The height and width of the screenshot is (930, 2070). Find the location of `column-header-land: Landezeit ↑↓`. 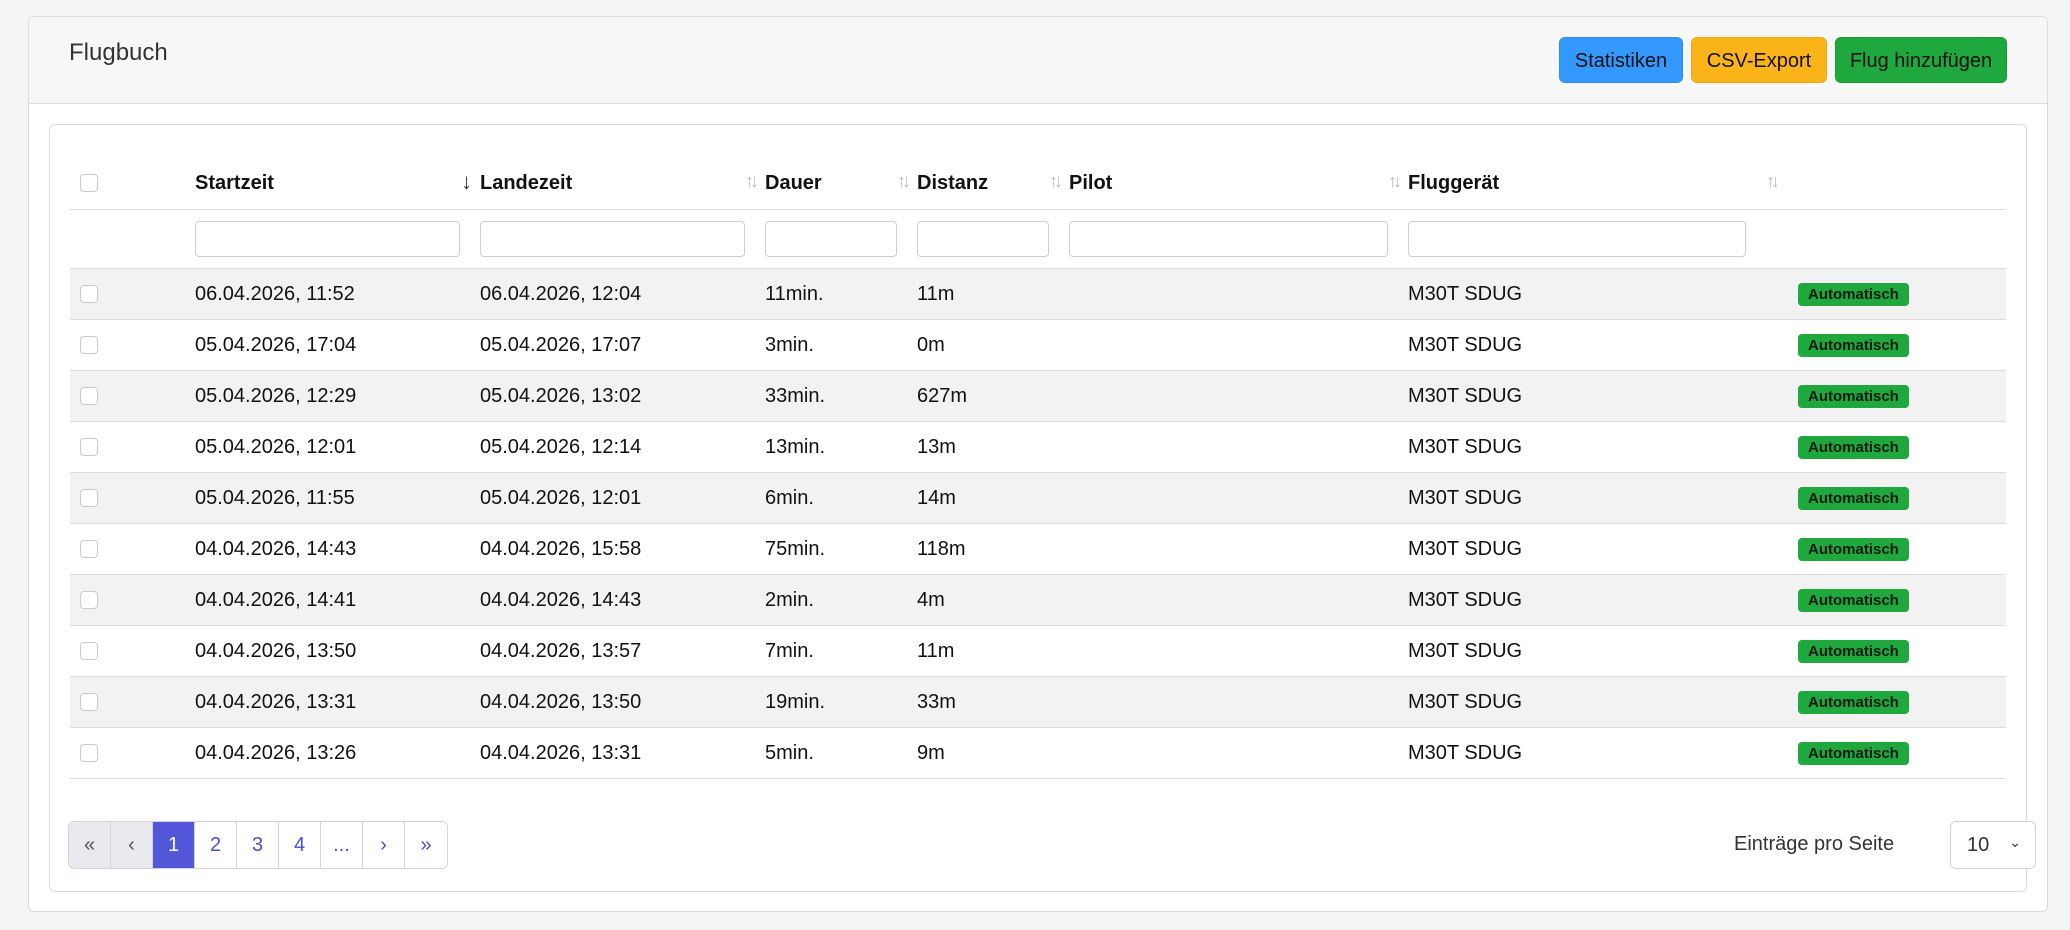

column-header-land: Landezeit ↑↓ is located at coordinates (622, 184).